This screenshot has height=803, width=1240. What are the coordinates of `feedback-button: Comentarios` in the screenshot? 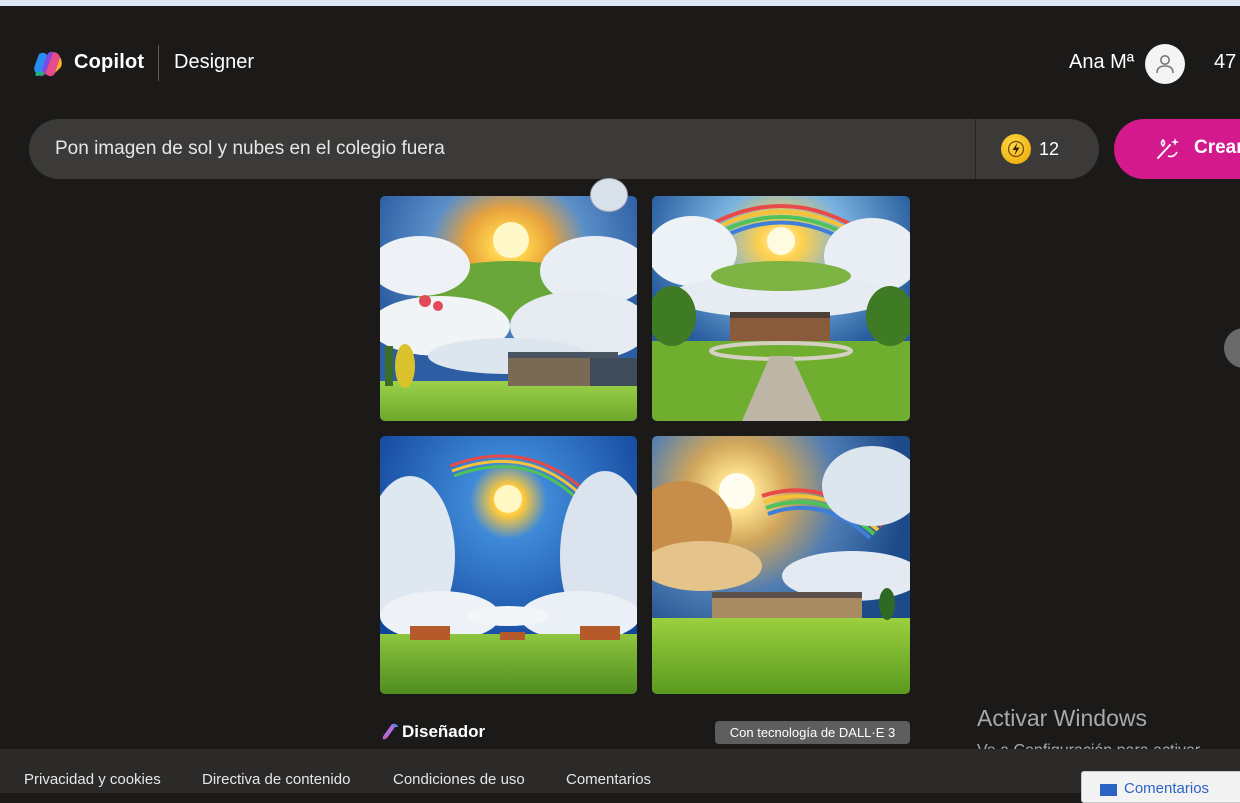 It's located at (1160, 787).